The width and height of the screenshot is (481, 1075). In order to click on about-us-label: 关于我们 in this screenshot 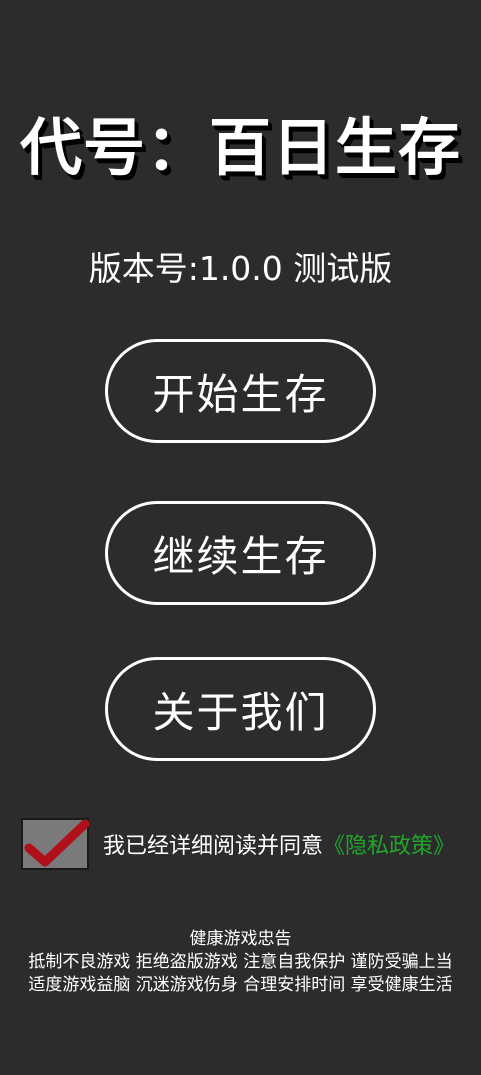, I will do `click(240, 712)`.